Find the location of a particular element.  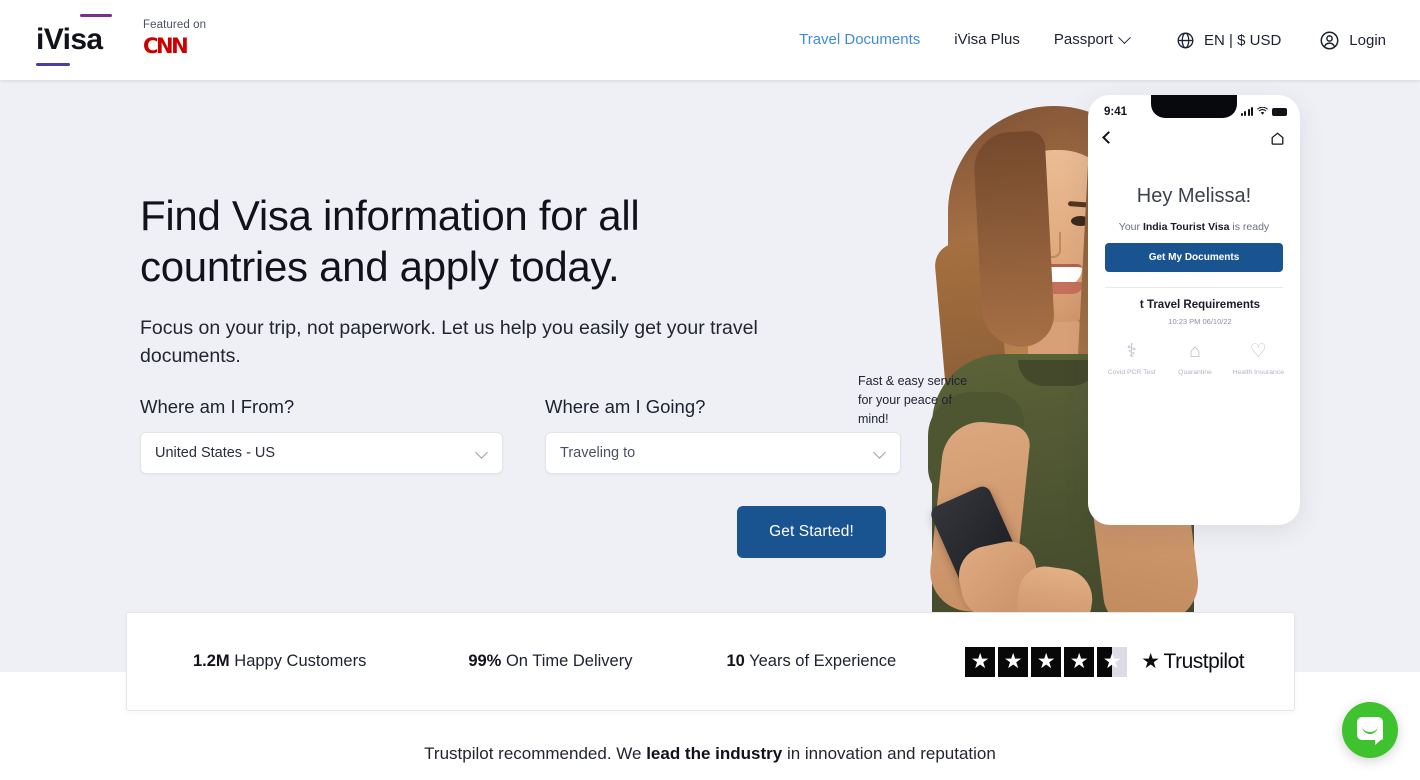

requirement-item: ♡ Health Insurance is located at coordinates (1258, 358).